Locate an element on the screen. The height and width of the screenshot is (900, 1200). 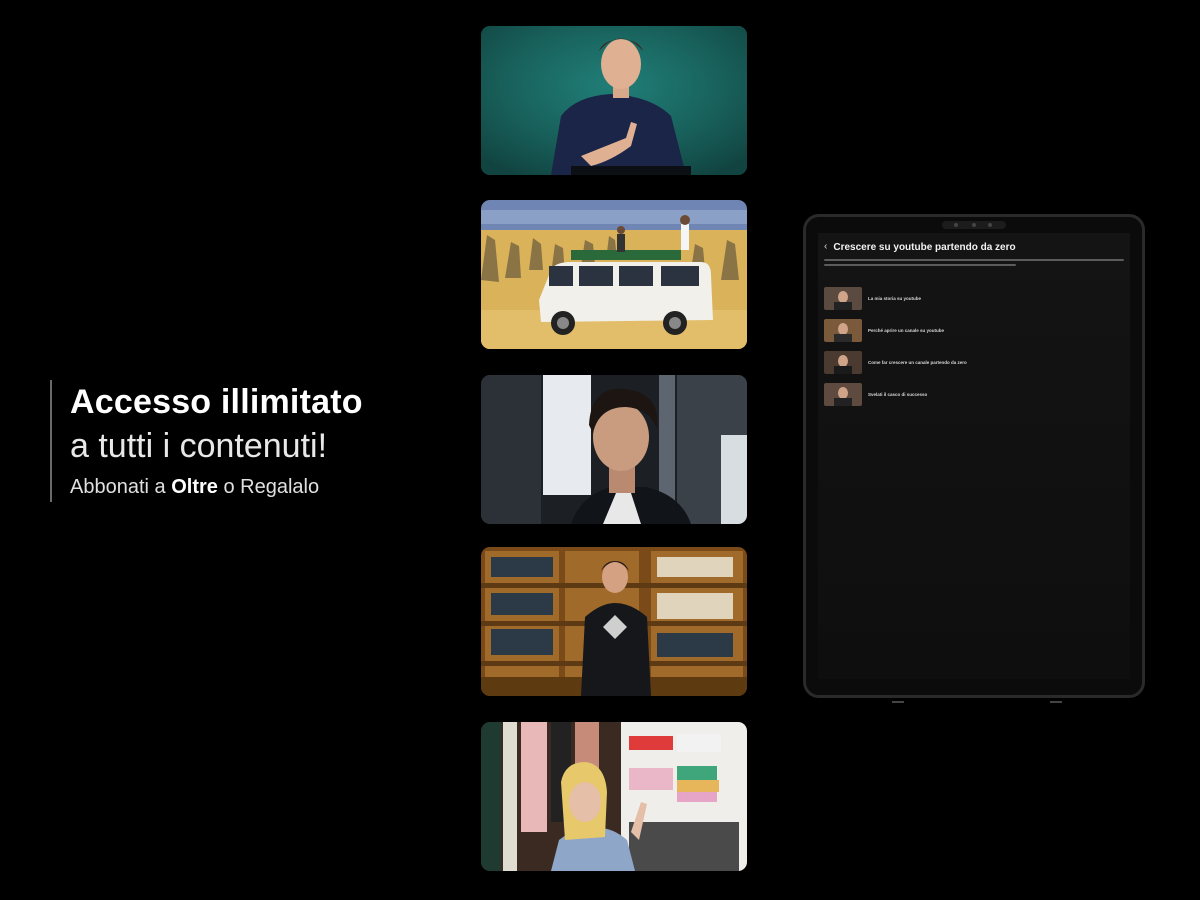
episode-label: La mia storia su youtube is located at coordinates (895, 298).